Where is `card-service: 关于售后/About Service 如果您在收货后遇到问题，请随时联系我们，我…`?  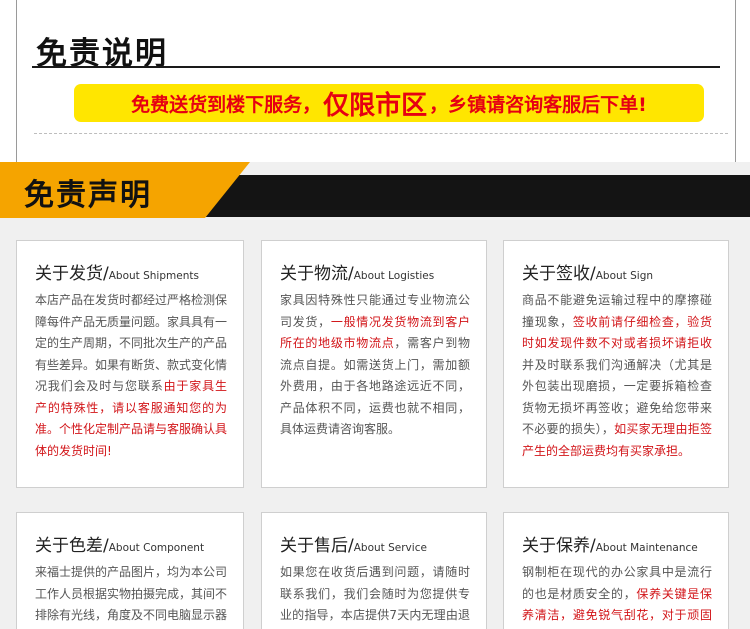 card-service: 关于售后/About Service 如果您在收货后遇到问题，请随时联系我们，我… is located at coordinates (374, 570).